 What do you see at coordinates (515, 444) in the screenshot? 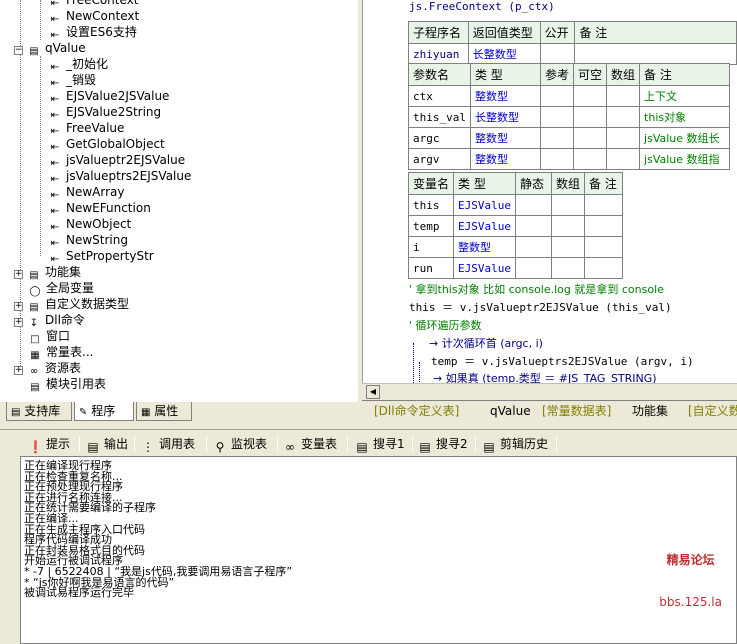
I see `tab-clip-history: ▤ 剪辑历史` at bounding box center [515, 444].